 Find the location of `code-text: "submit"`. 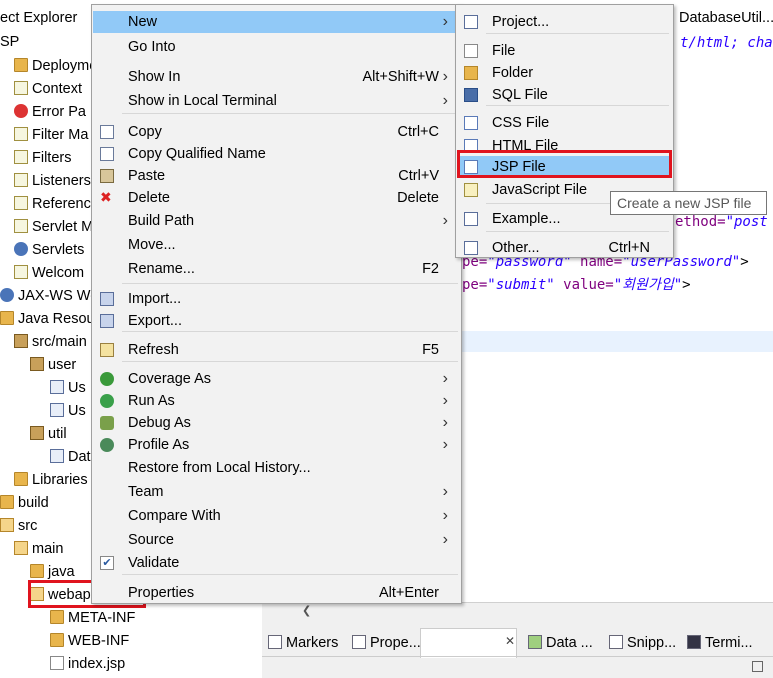

code-text: "submit" is located at coordinates (521, 285).